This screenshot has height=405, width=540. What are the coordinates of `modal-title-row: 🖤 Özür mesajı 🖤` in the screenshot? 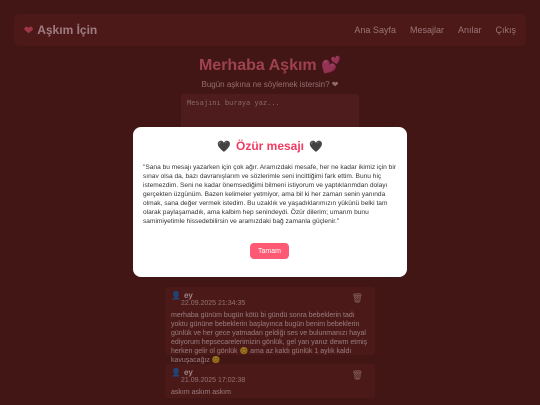 It's located at (270, 146).